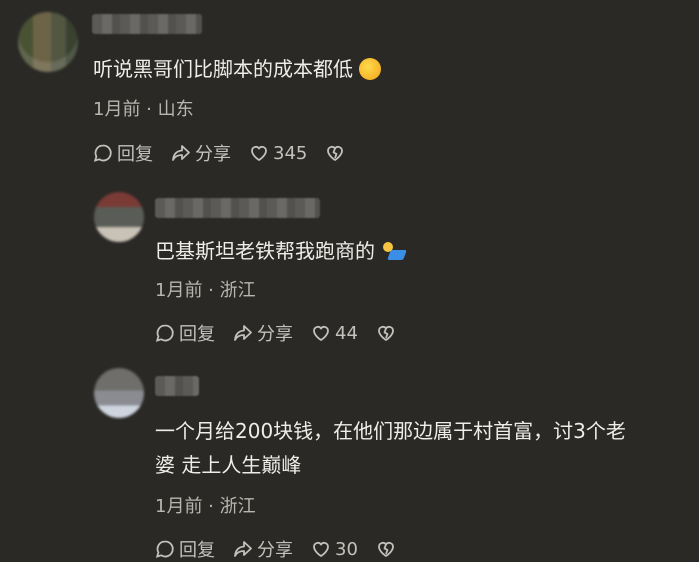 This screenshot has width=699, height=562. What do you see at coordinates (143, 109) in the screenshot?
I see `comment-meta: 1月前 · 山东` at bounding box center [143, 109].